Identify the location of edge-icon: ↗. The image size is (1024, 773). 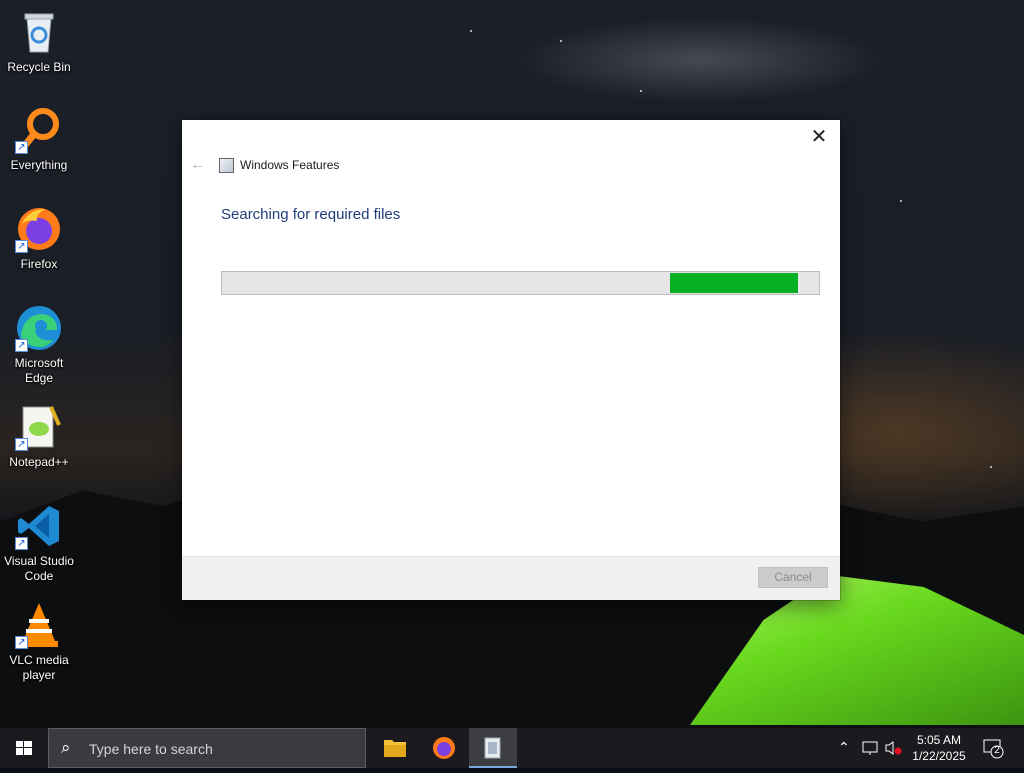
(39, 328).